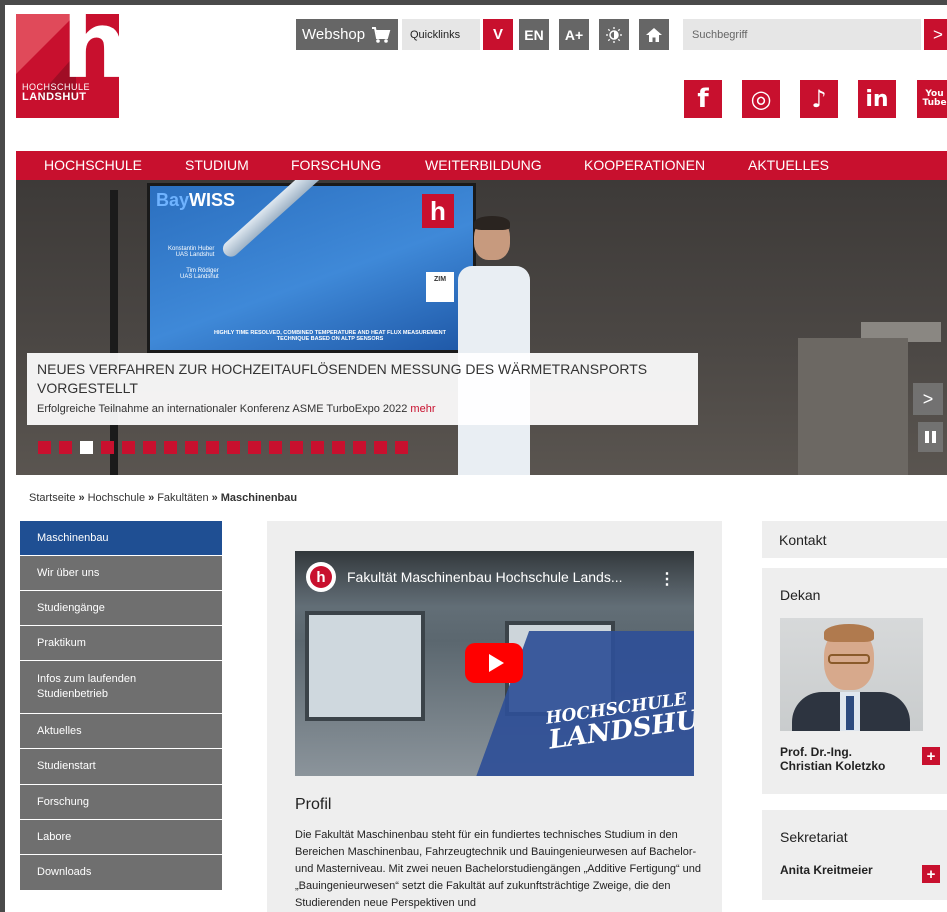  I want to click on channel-avatar: h, so click(321, 577).